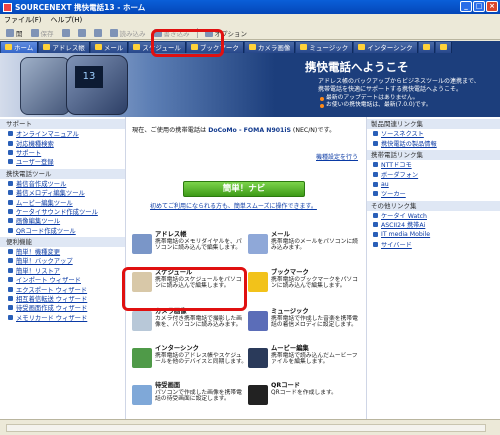 The width and height of the screenshot is (500, 435). What do you see at coordinates (189, 366) in the screenshot?
I see `function-intersync: インターシンク 携帯電話のアドレス帳やスケジュールを他のデバイスと同期します。` at bounding box center [189, 366].